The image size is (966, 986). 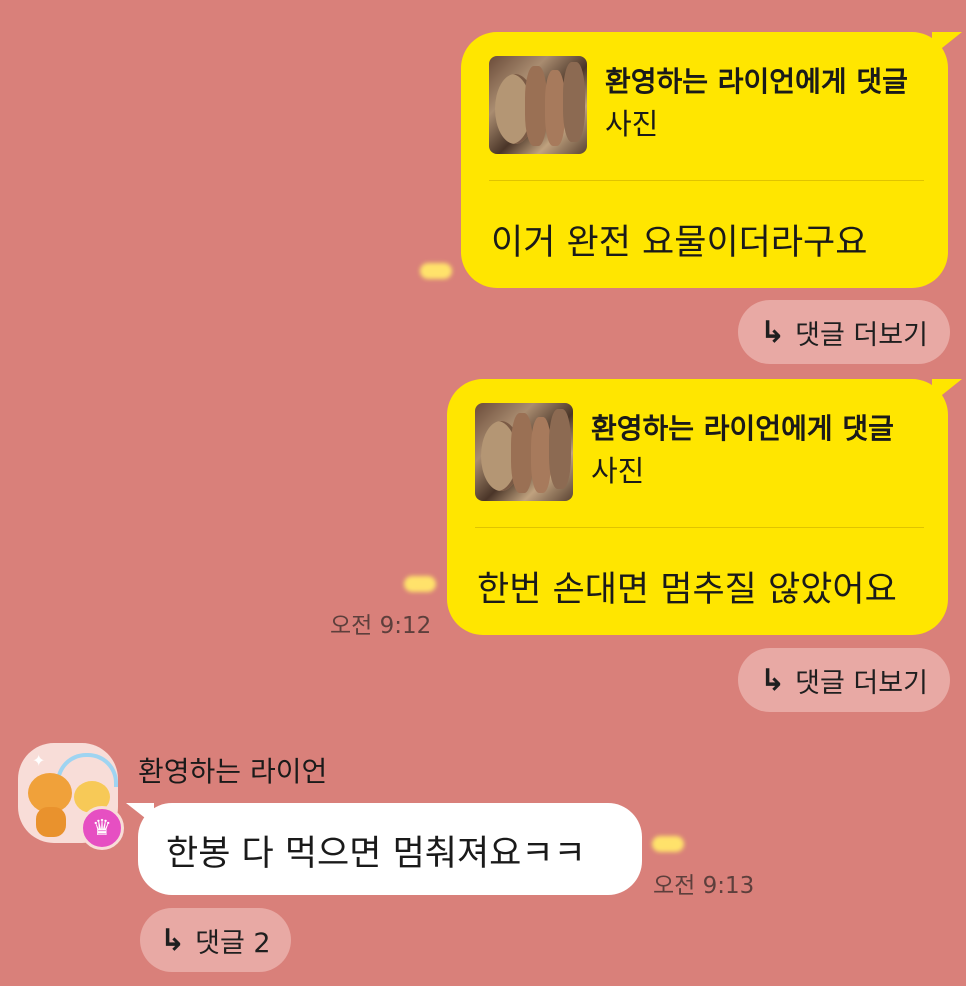 What do you see at coordinates (711, 160) in the screenshot?
I see `outgoing-message-1: 환영하는 라이언에게 댓글 사진 이거 완전 요물이더라구요` at bounding box center [711, 160].